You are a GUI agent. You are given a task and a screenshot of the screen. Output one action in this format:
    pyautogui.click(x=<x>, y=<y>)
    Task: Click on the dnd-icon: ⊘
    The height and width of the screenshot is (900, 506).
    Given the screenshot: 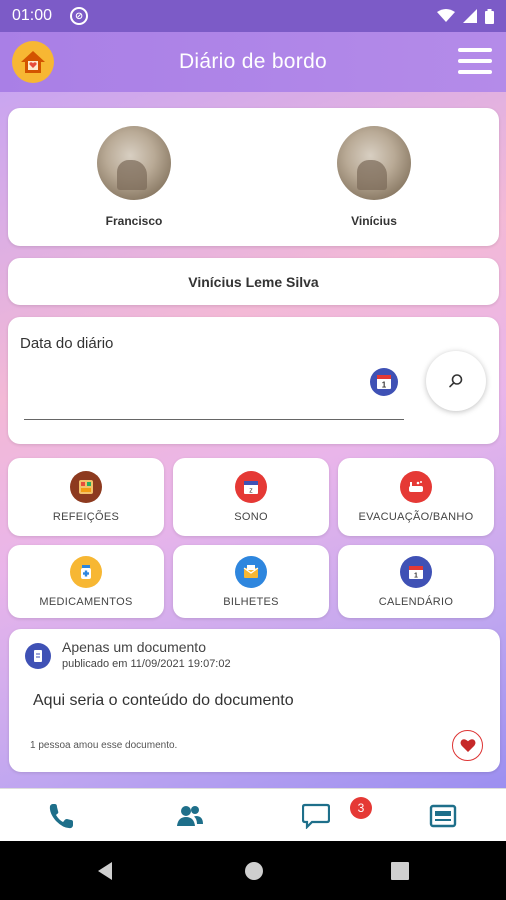 What is the action you would take?
    pyautogui.click(x=79, y=16)
    